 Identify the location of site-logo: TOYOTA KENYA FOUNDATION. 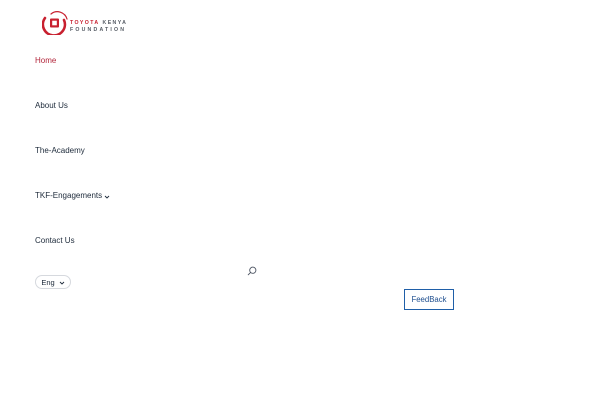
(84, 24).